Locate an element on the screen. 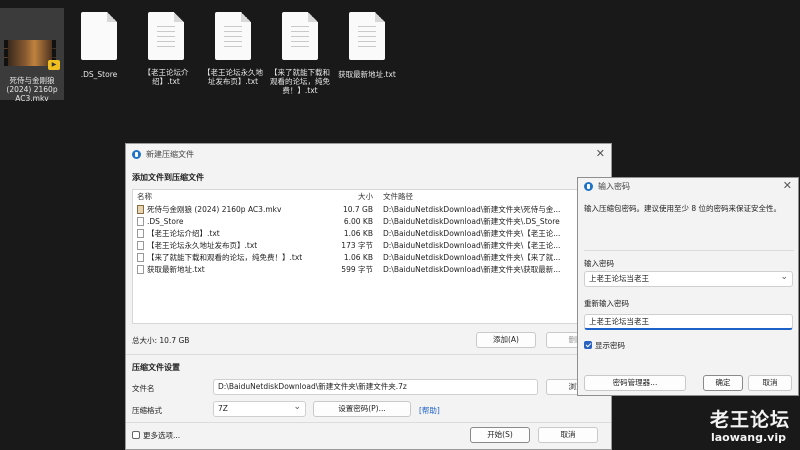  confirm-password-input: 上老王论坛当老王 is located at coordinates (688, 322).